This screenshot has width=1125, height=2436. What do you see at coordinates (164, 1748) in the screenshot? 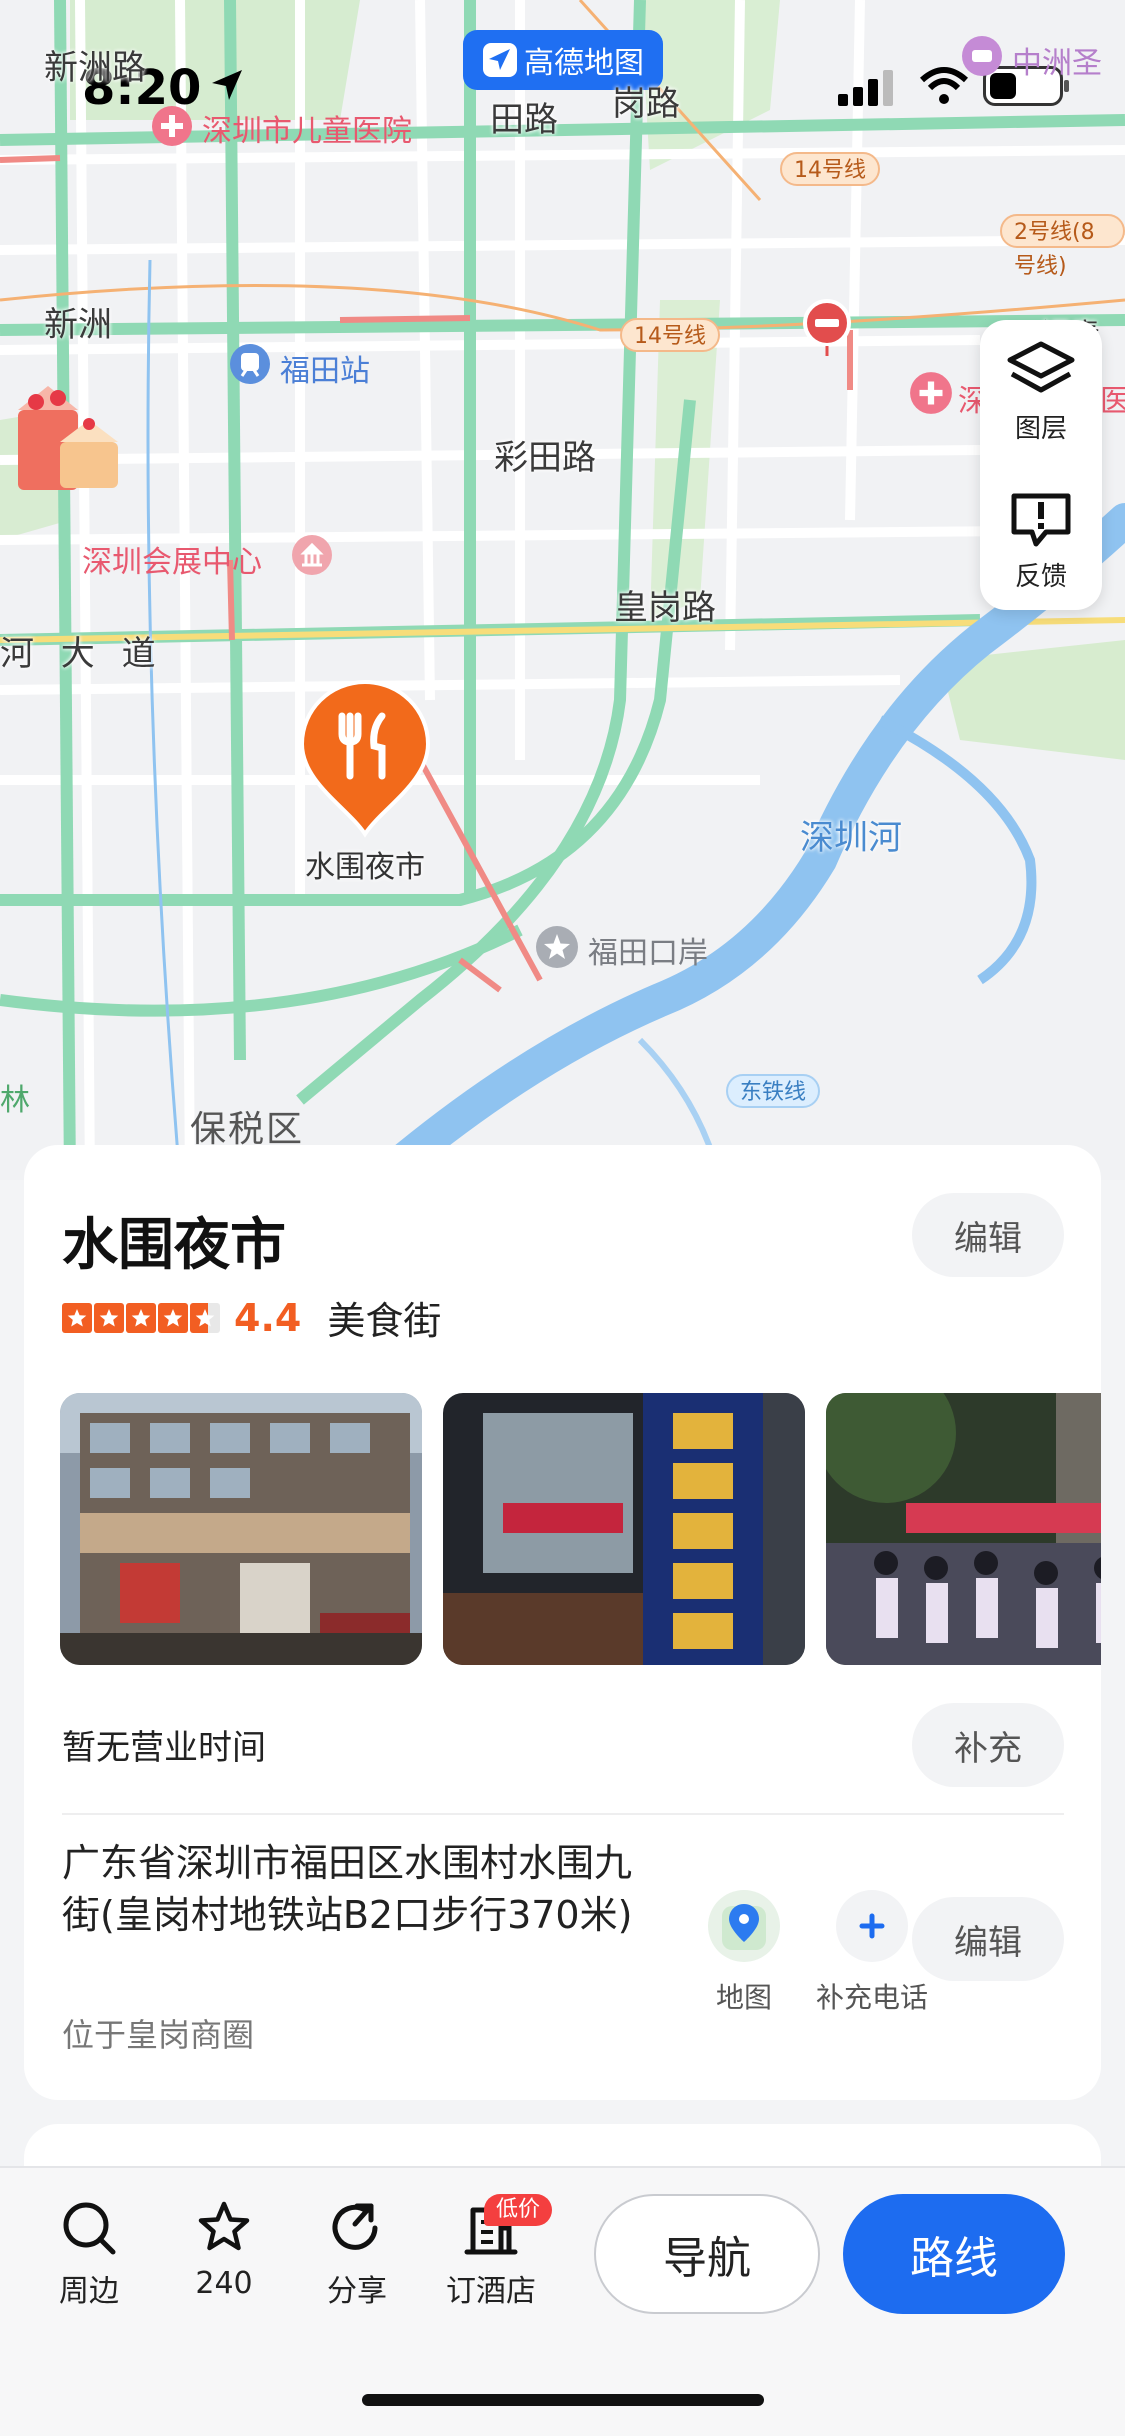
I see `opening-hours-text: 暂无营业时间` at bounding box center [164, 1748].